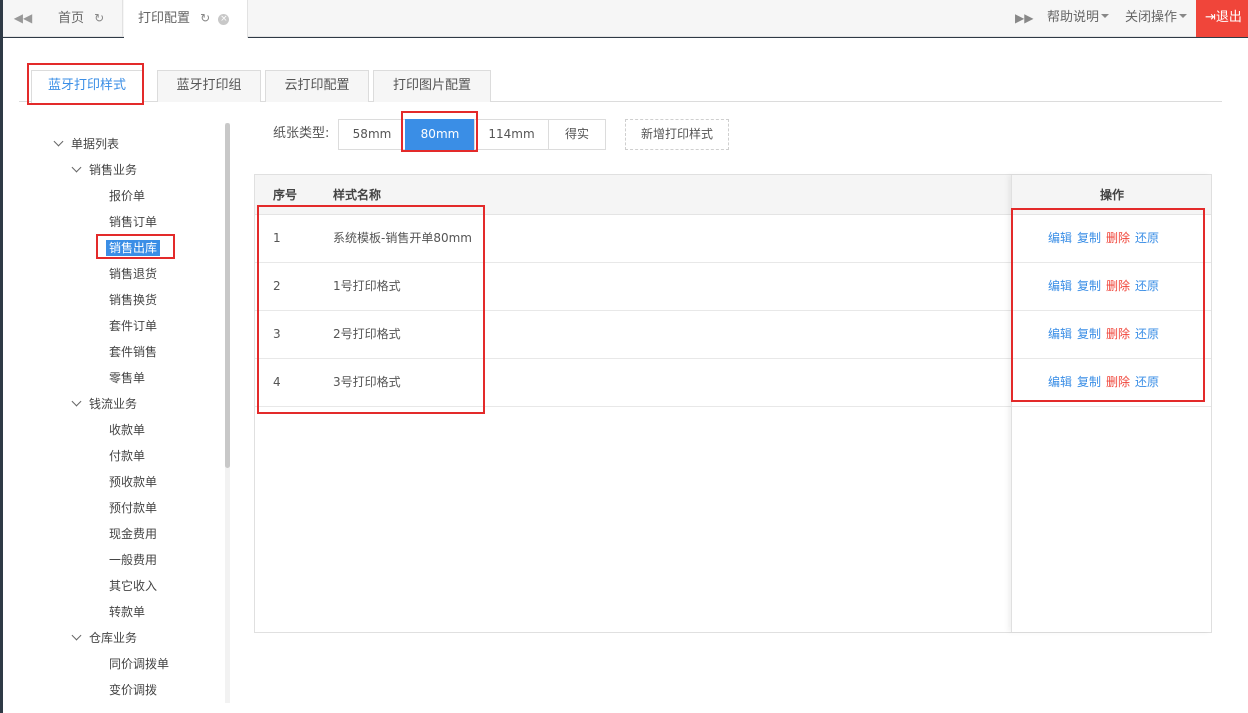  What do you see at coordinates (432, 86) in the screenshot?
I see `tab-print-image-config: 打印图片配置` at bounding box center [432, 86].